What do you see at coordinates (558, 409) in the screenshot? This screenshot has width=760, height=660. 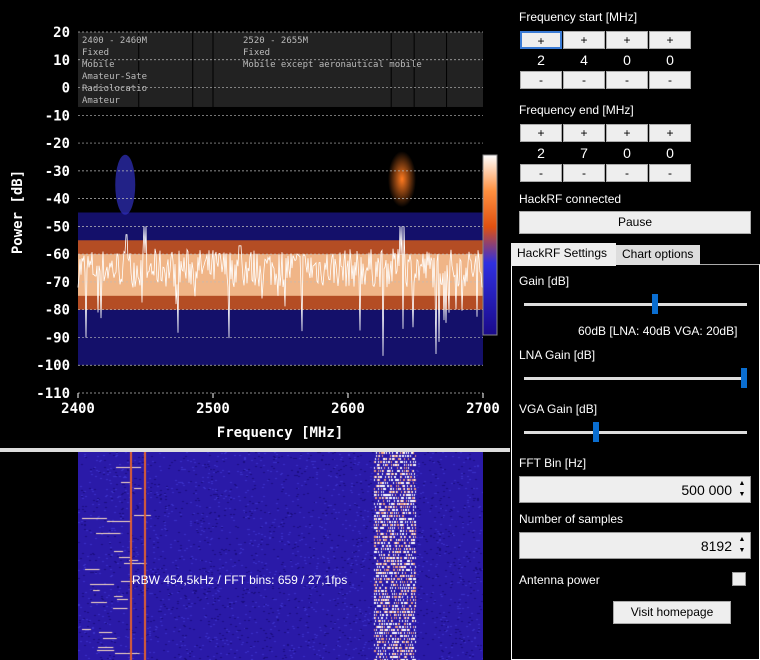 I see `vga-gain-label: VGA Gain [dB]` at bounding box center [558, 409].